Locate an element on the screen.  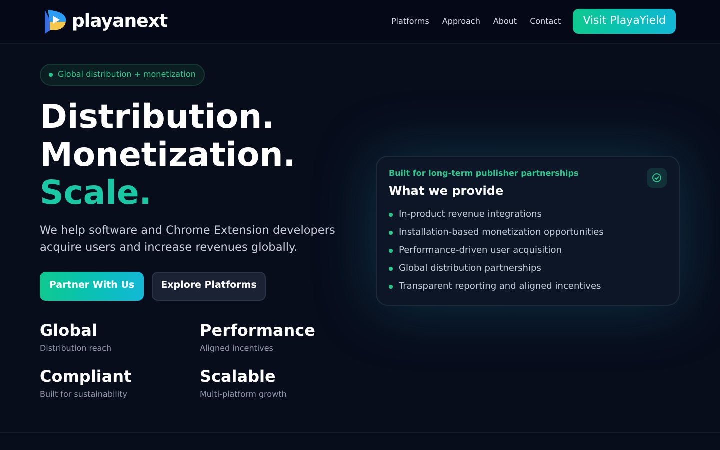
headline-line: Monetization. is located at coordinates (168, 155).